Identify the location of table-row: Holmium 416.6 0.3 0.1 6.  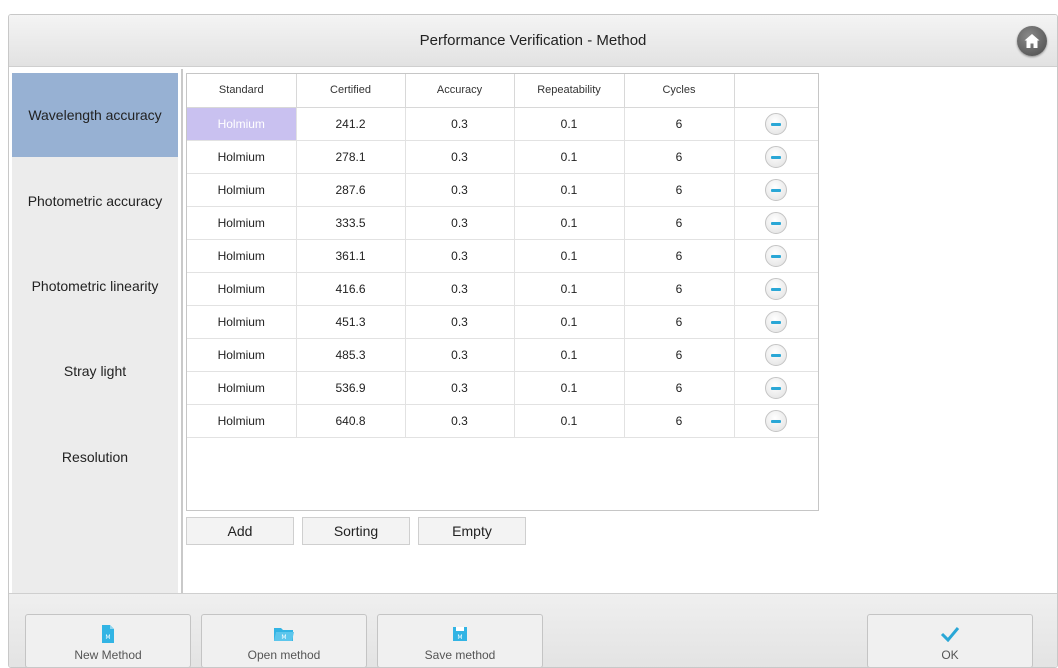
(502, 289).